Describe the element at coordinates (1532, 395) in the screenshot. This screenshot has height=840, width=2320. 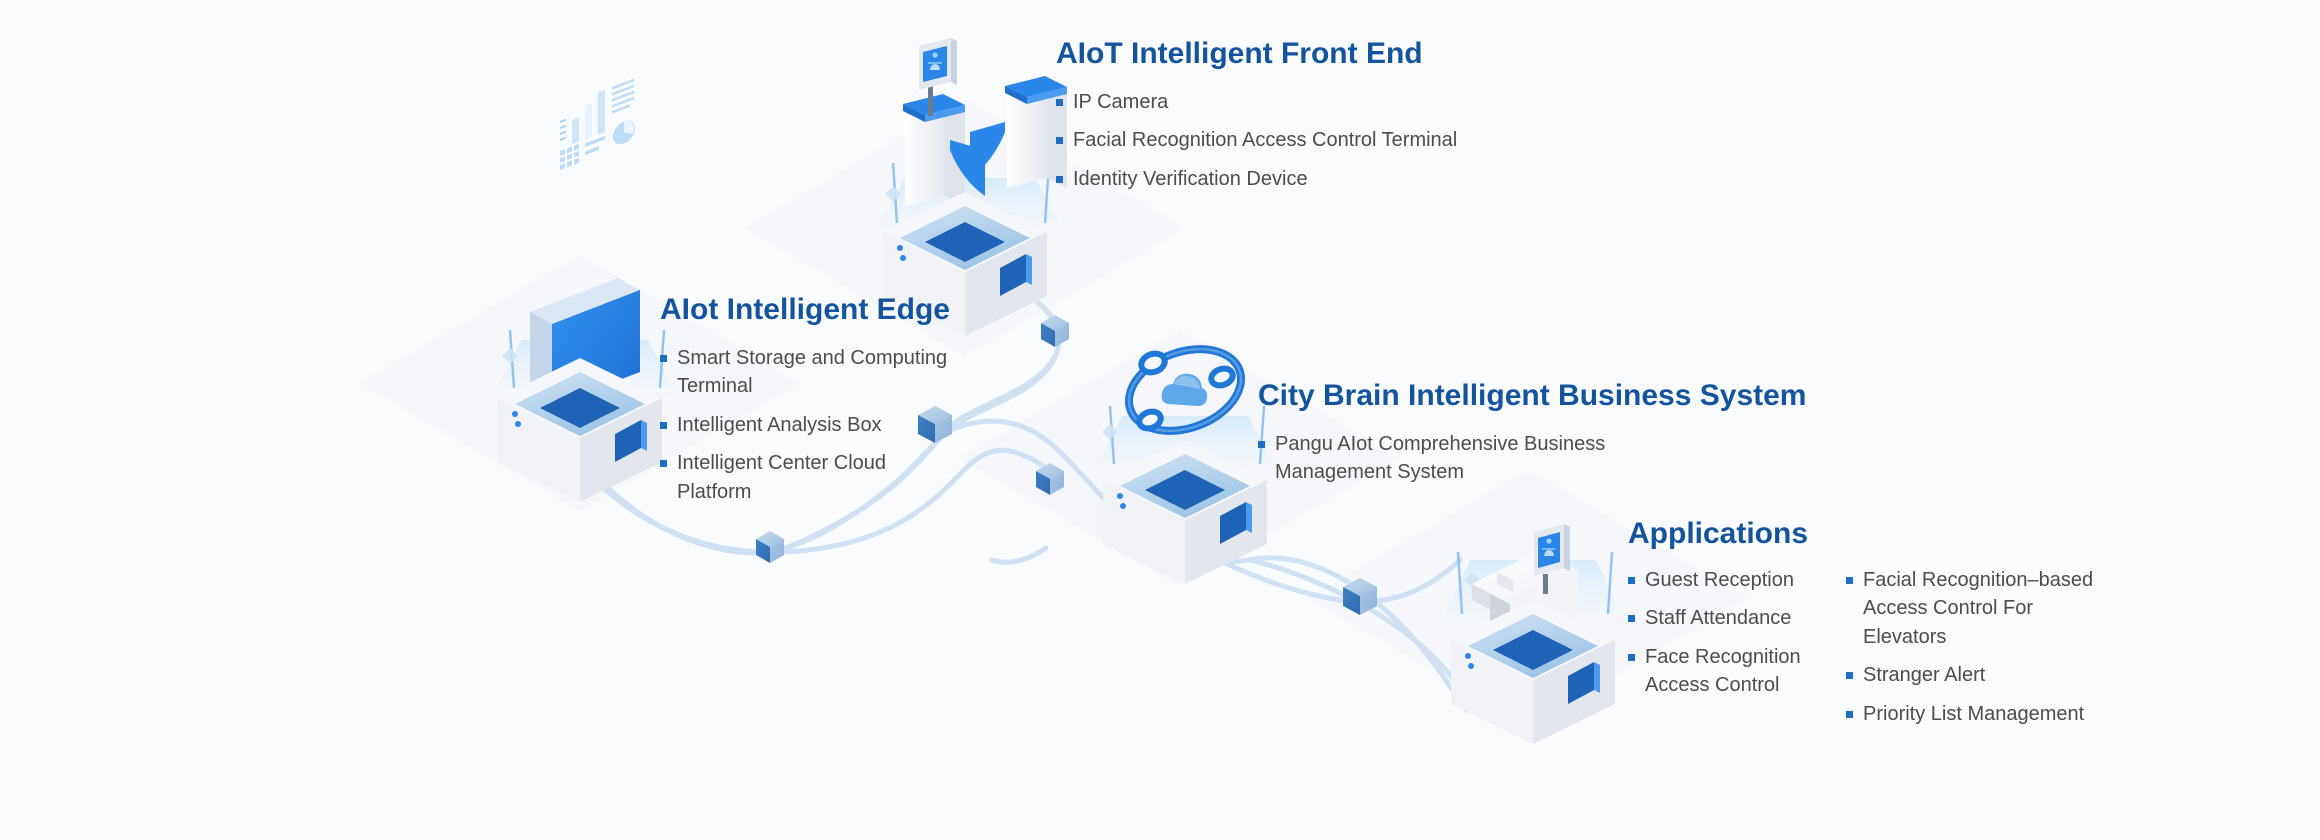
I see `section-title-city-brain: City Brain Intelligent Business System` at that location.